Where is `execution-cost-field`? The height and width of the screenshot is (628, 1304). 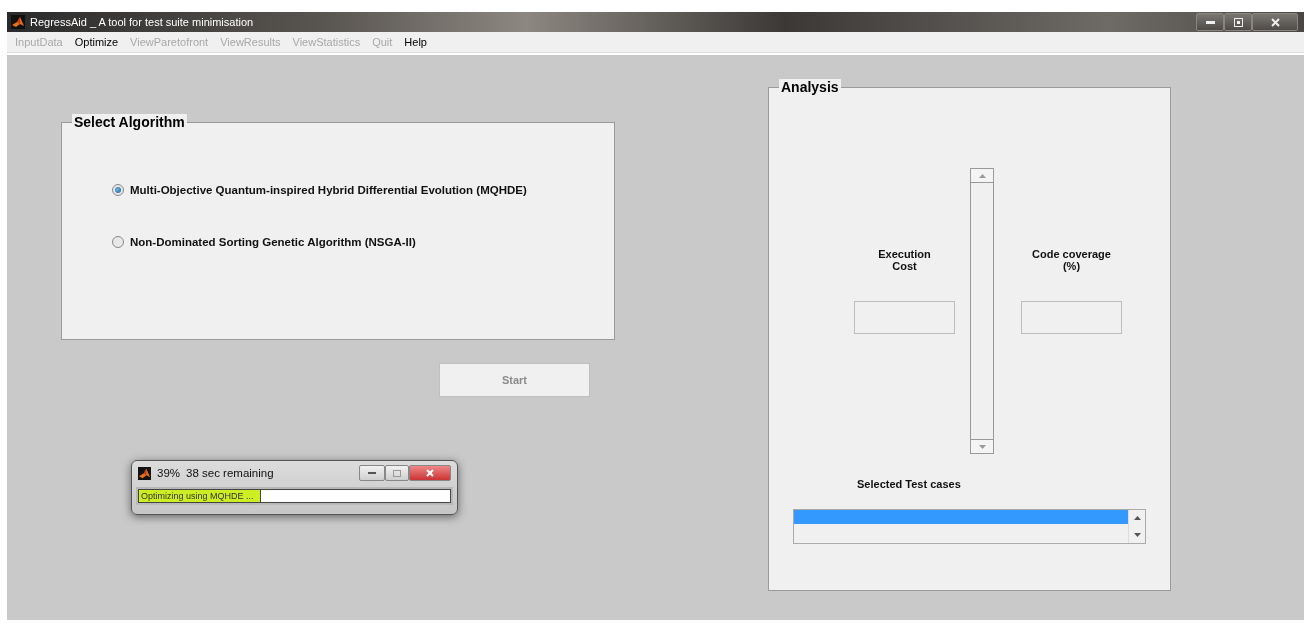 execution-cost-field is located at coordinates (904, 317).